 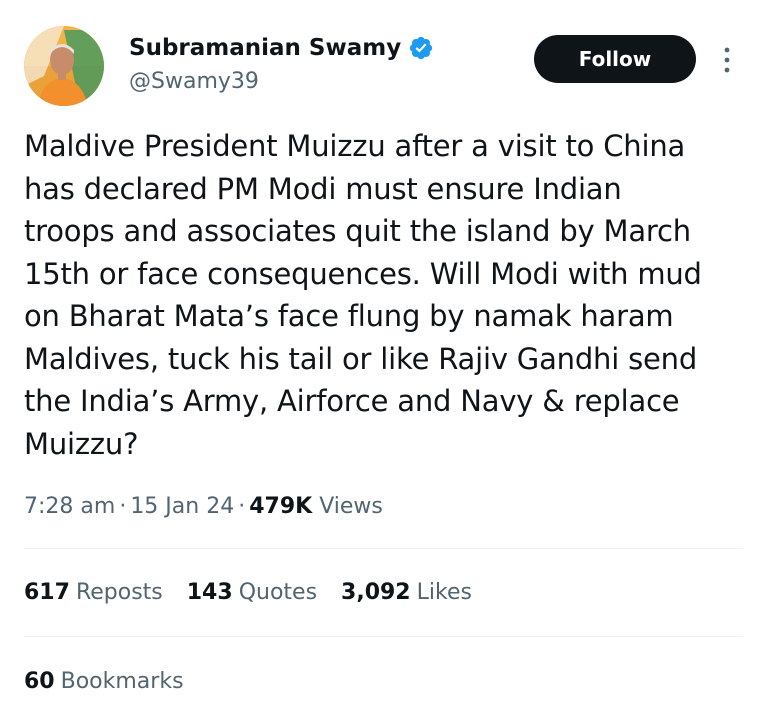 I want to click on bookmarks-count: 60, so click(x=39, y=681).